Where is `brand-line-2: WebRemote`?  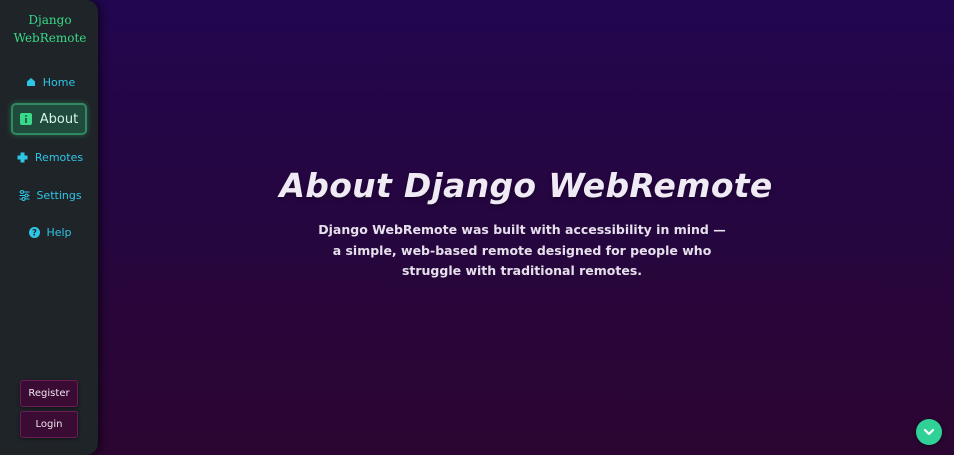 brand-line-2: WebRemote is located at coordinates (50, 38).